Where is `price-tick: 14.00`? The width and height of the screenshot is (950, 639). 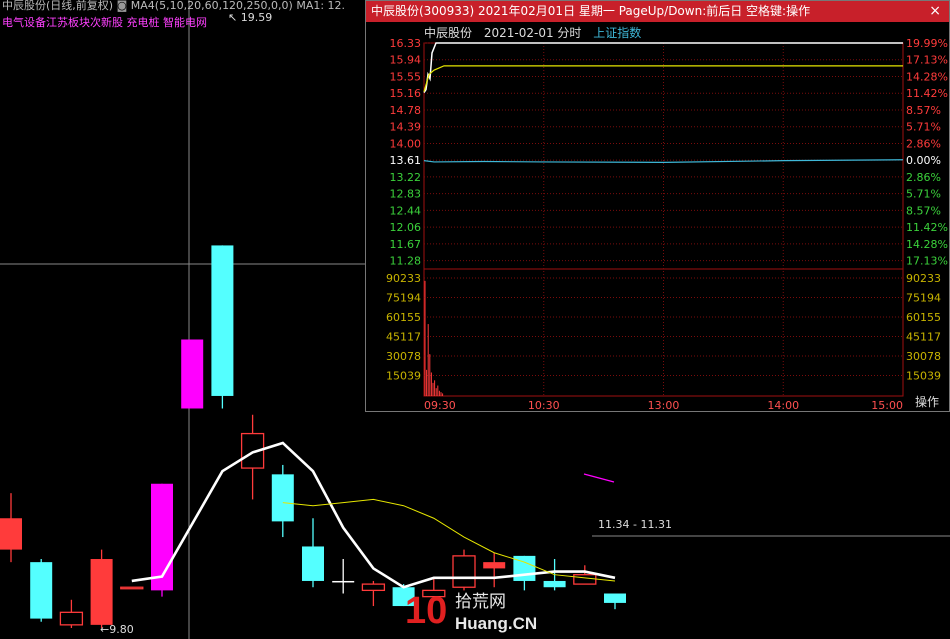 price-tick: 14.00 is located at coordinates (406, 143).